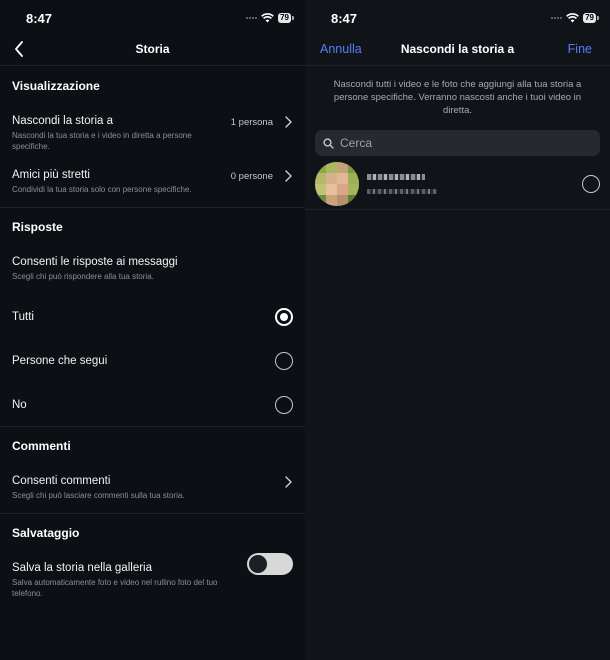  I want to click on option-label: Tutti, so click(23, 317).